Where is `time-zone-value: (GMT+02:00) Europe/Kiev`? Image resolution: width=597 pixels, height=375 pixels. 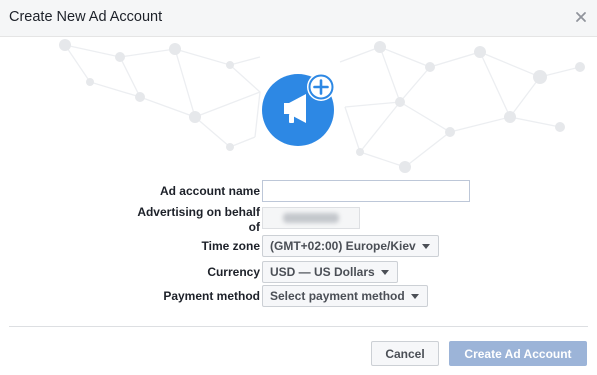 time-zone-value: (GMT+02:00) Europe/Kiev is located at coordinates (343, 246).